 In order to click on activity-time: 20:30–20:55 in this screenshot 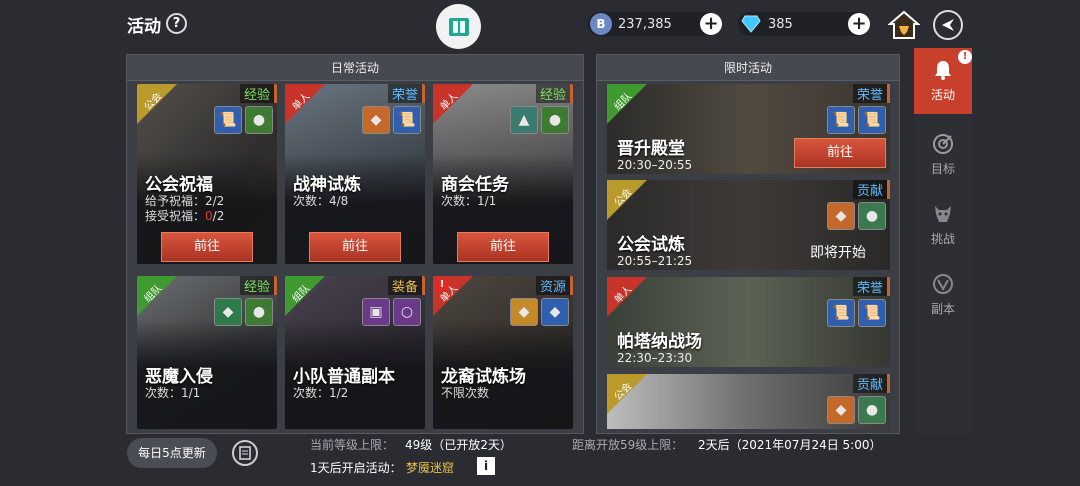, I will do `click(655, 165)`.